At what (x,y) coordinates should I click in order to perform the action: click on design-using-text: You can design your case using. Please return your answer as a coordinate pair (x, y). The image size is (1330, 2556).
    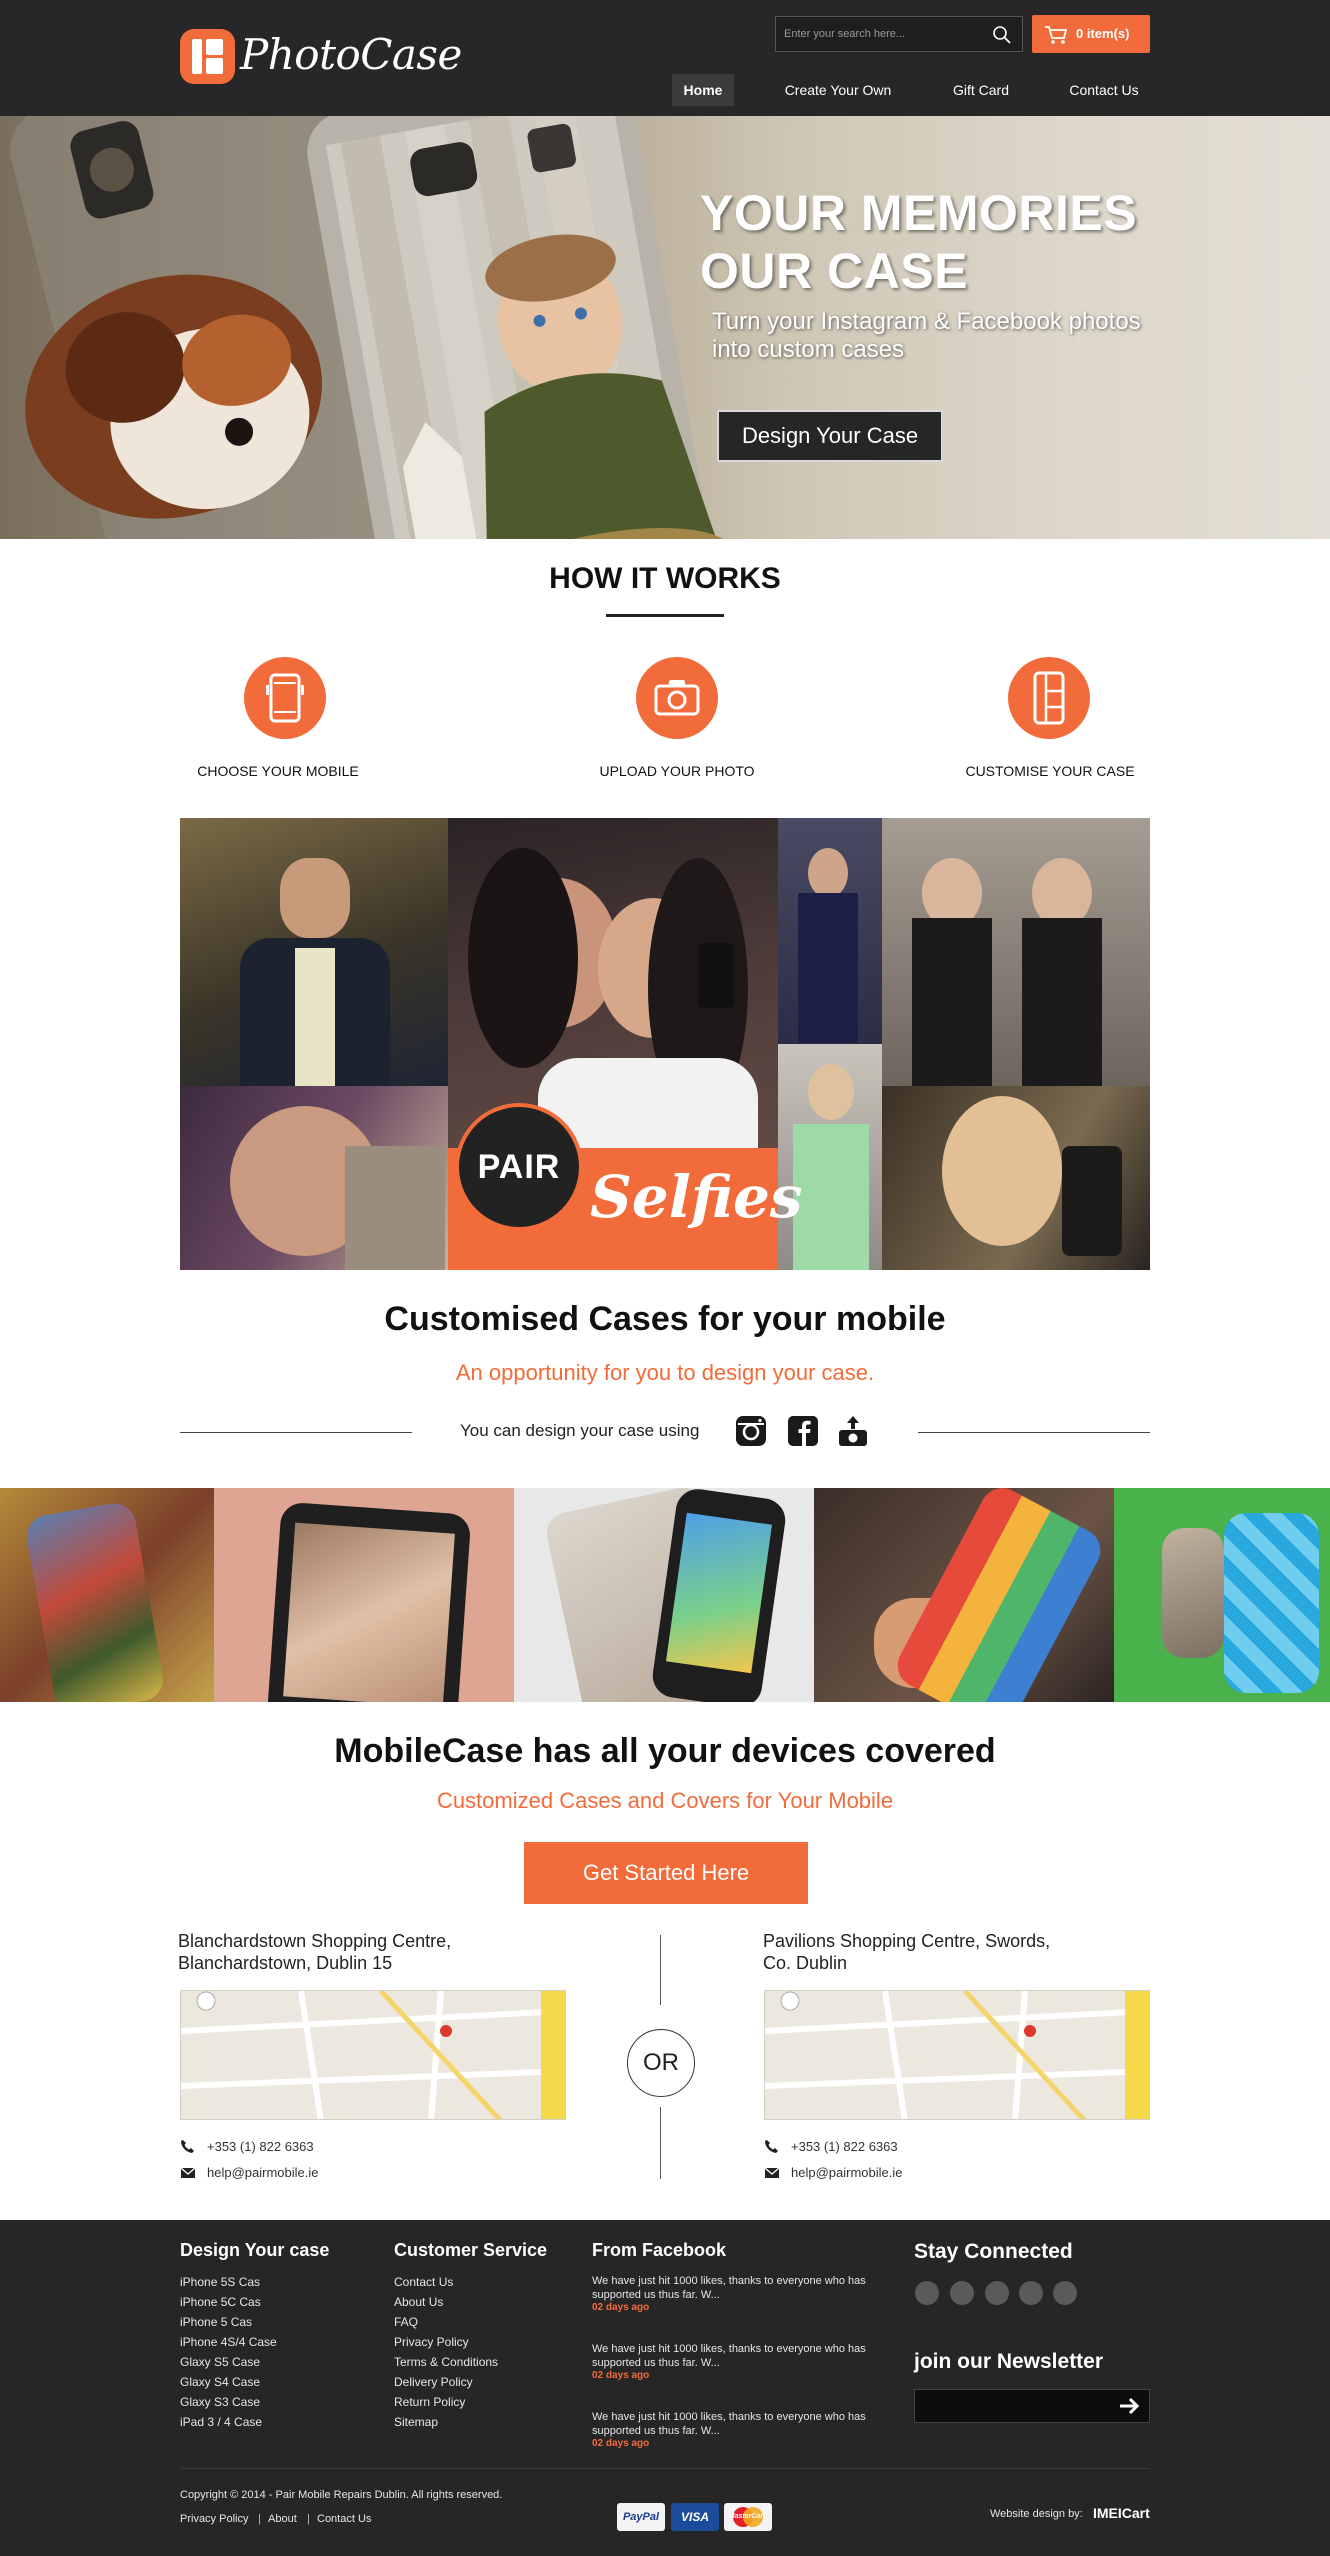
    Looking at the image, I should click on (580, 1430).